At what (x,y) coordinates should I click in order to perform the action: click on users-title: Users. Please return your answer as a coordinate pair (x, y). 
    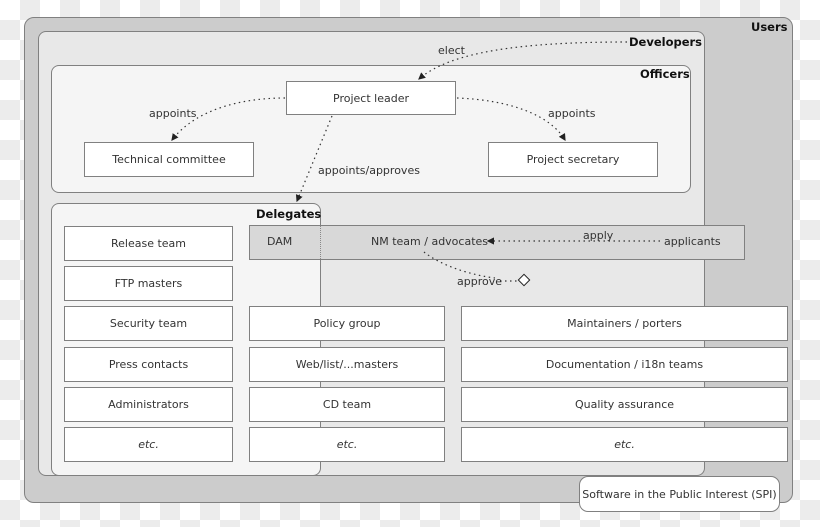
    Looking at the image, I should click on (769, 27).